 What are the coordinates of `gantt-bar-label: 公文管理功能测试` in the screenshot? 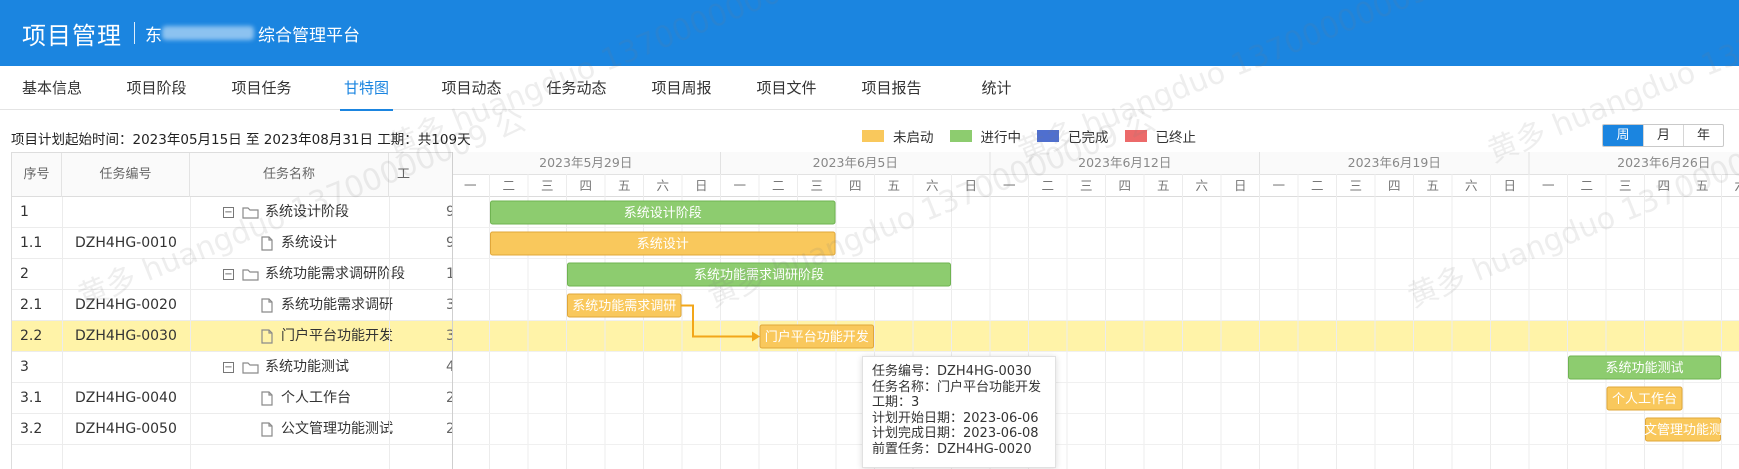 It's located at (1683, 430).